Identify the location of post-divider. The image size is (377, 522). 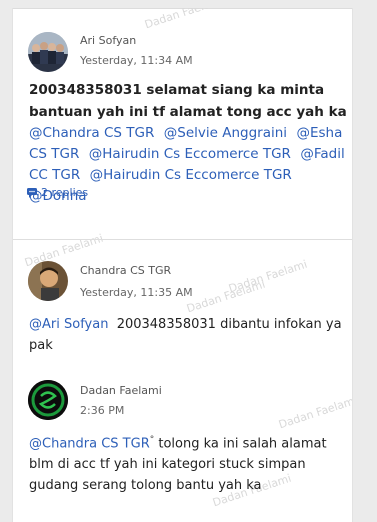
(182, 239).